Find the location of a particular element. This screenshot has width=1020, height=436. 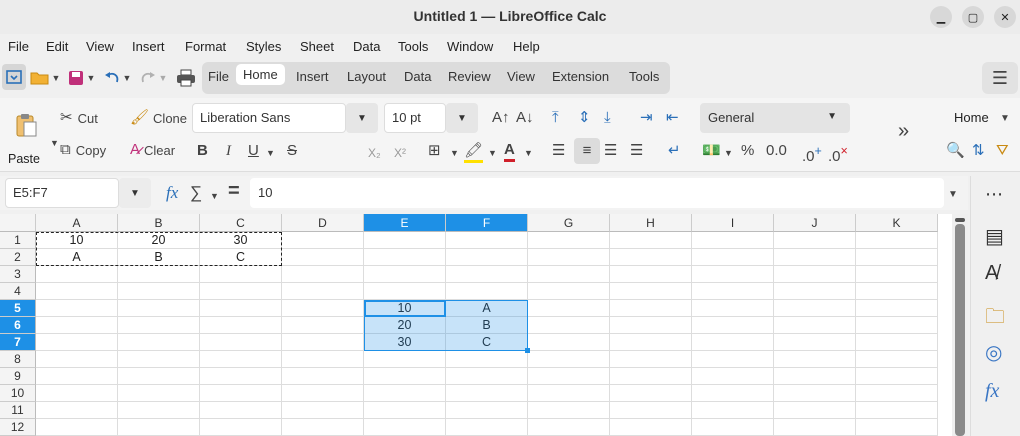

row-header-8: 8 is located at coordinates (18, 359).